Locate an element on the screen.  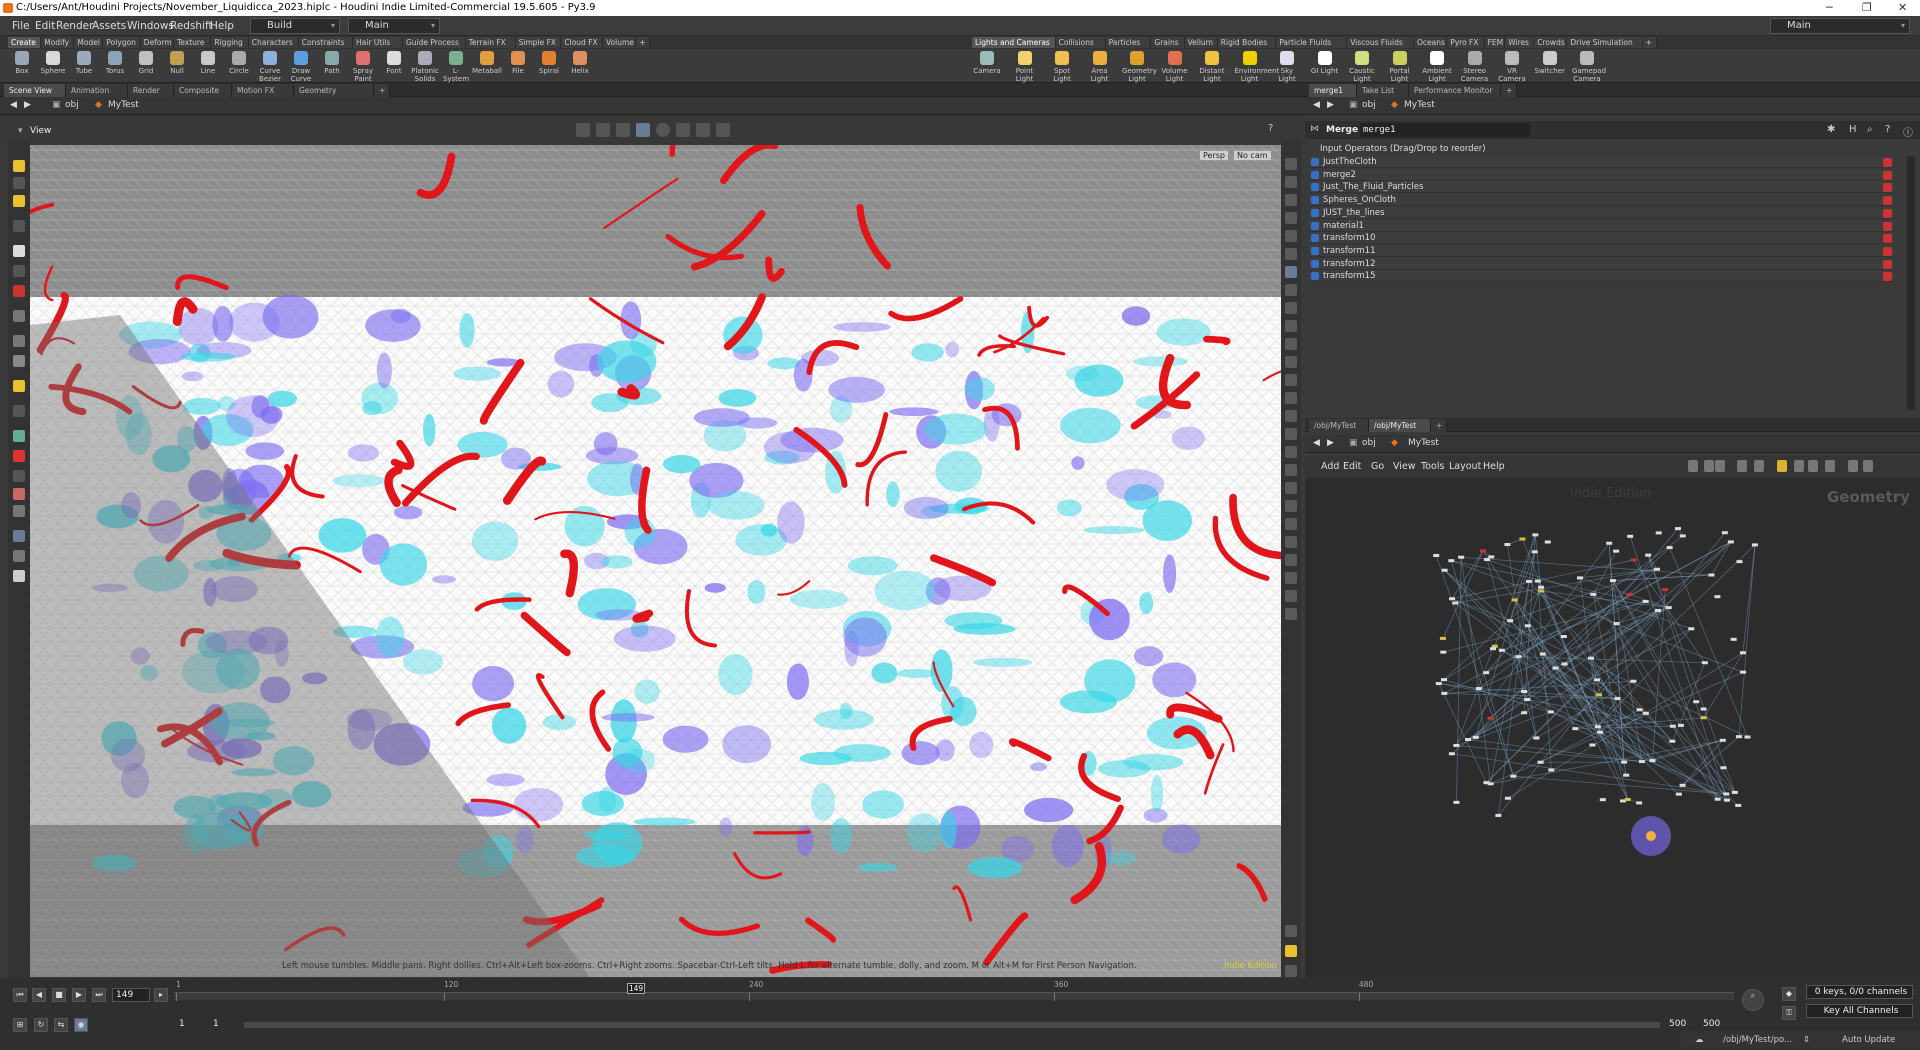
key-all-channels-button: Key All Channels is located at coordinates (1859, 1011).